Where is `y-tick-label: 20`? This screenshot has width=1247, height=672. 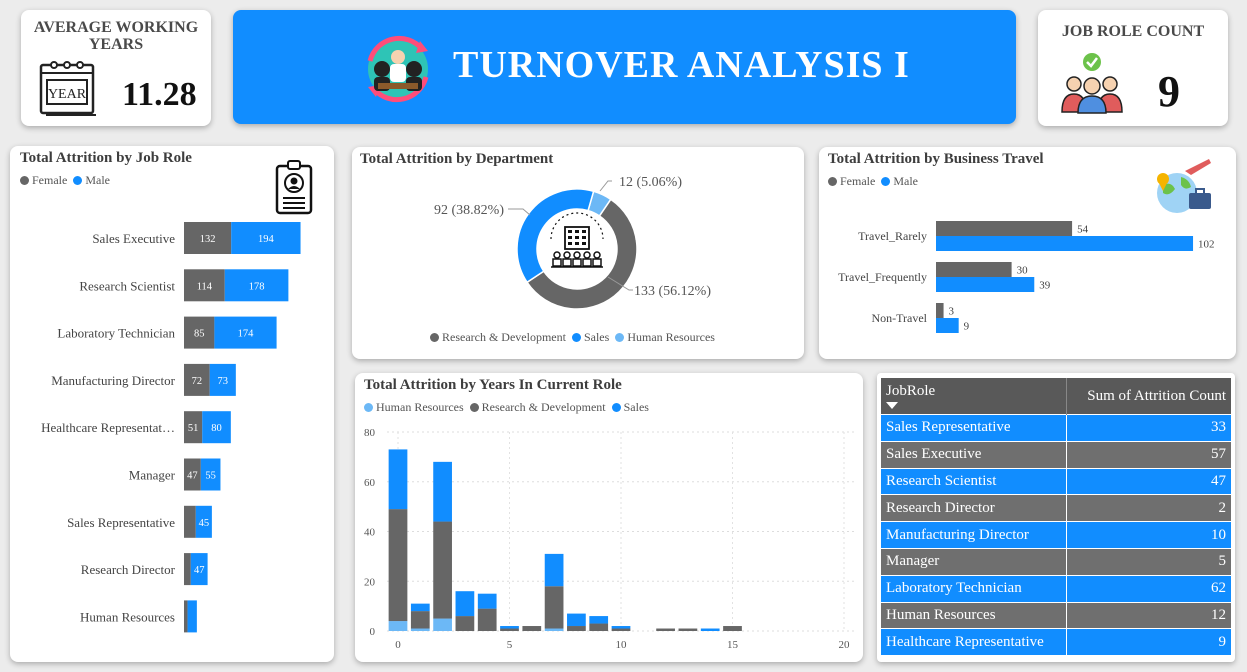
y-tick-label: 20 is located at coordinates (370, 582).